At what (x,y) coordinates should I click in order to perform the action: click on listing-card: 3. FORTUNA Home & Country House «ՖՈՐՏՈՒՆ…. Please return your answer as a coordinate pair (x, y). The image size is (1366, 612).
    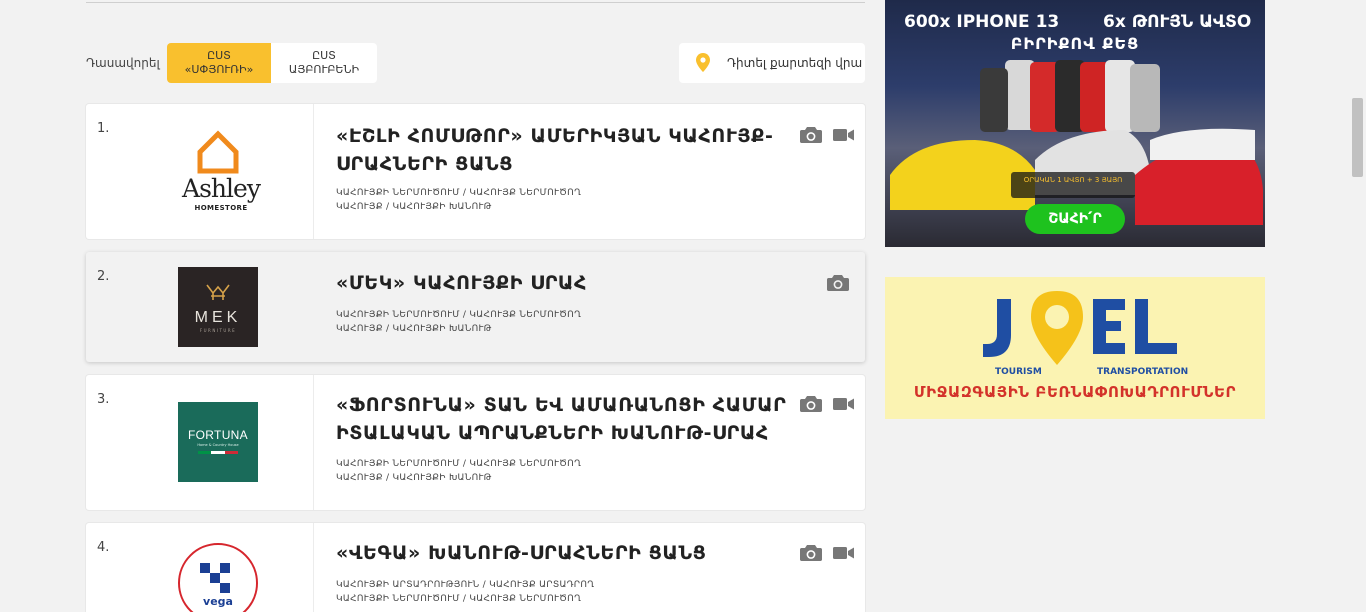
    Looking at the image, I should click on (475, 442).